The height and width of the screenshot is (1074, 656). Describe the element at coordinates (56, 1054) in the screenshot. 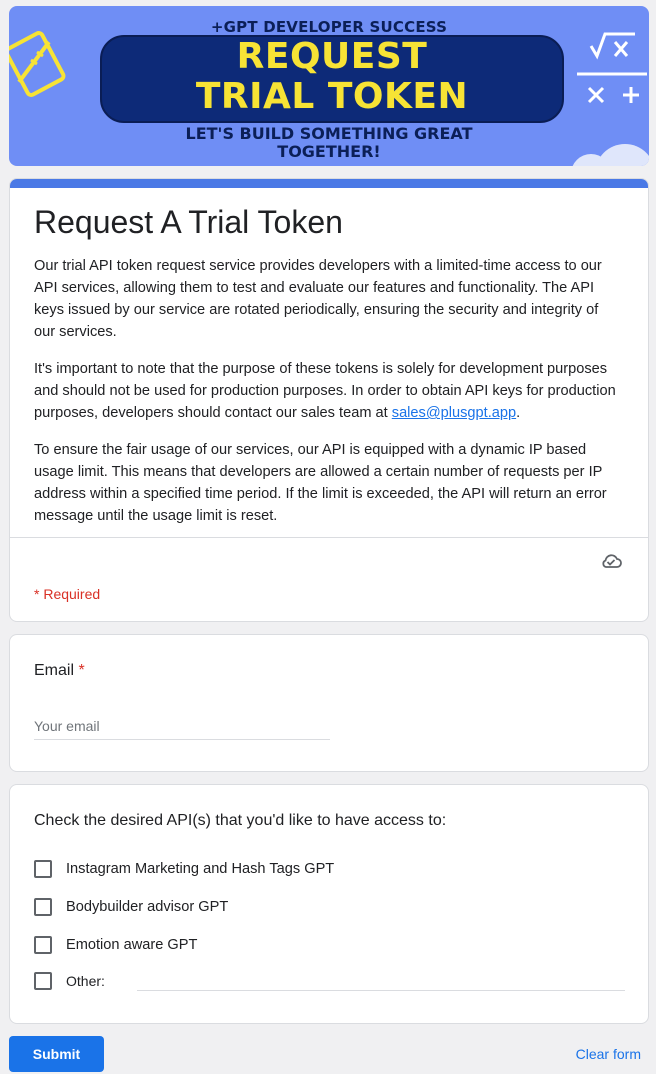

I see `submit-button: Submit` at that location.